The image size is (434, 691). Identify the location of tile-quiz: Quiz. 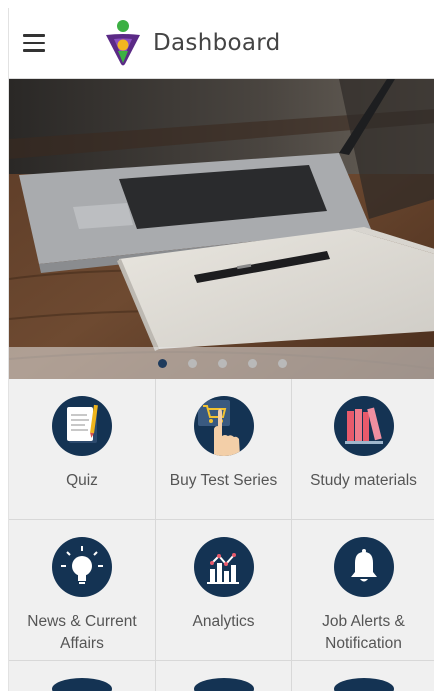
(82, 449).